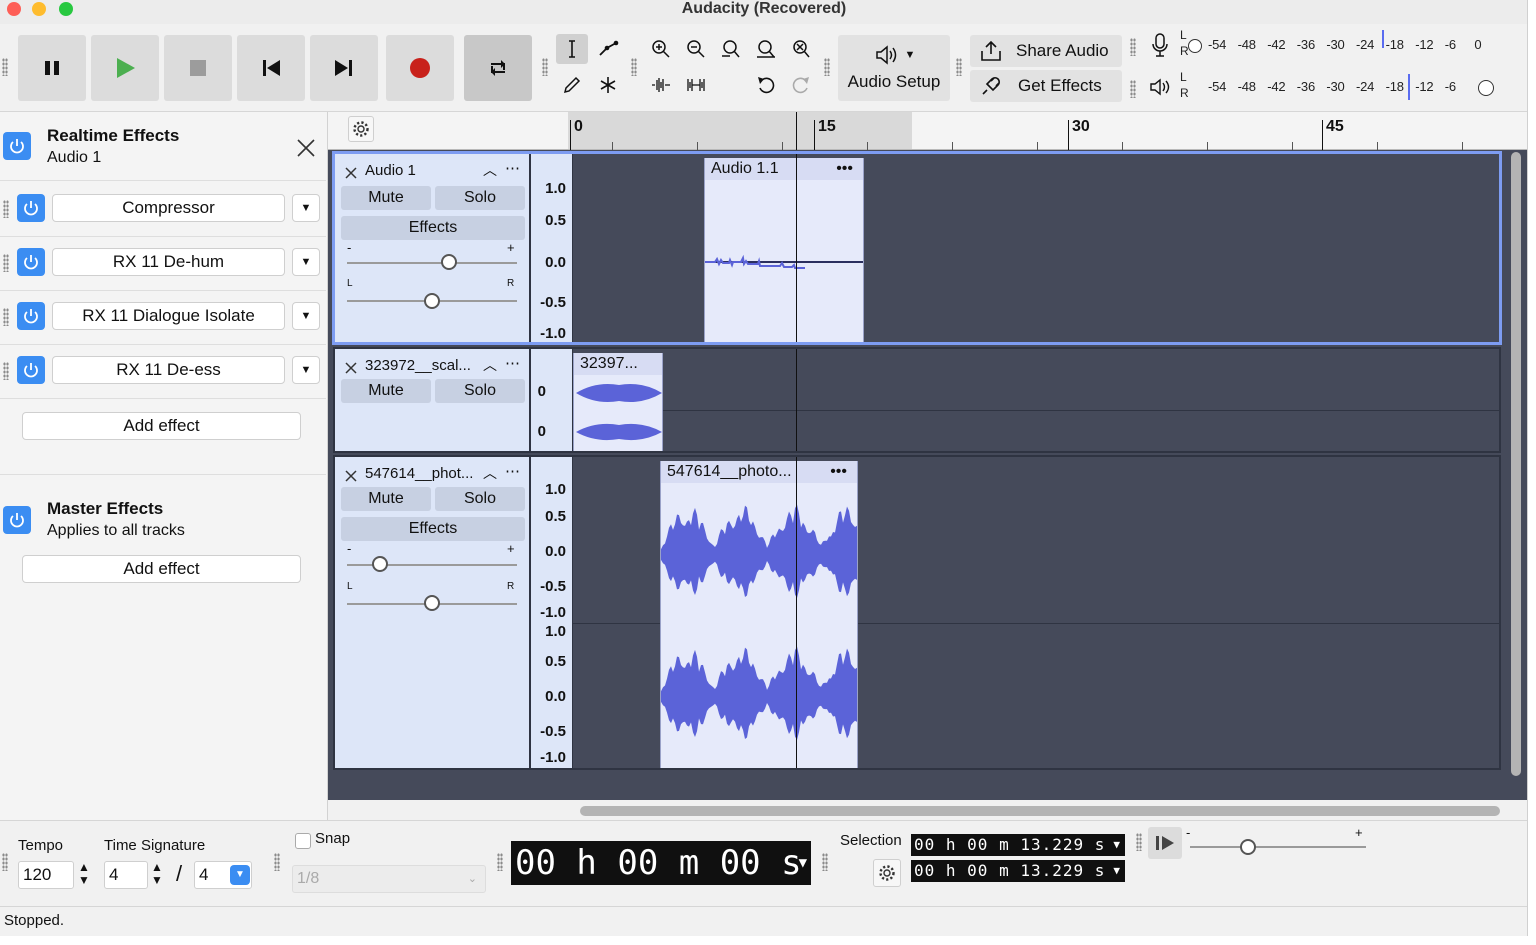  What do you see at coordinates (344, 68) in the screenshot?
I see `skip-to-end-button` at bounding box center [344, 68].